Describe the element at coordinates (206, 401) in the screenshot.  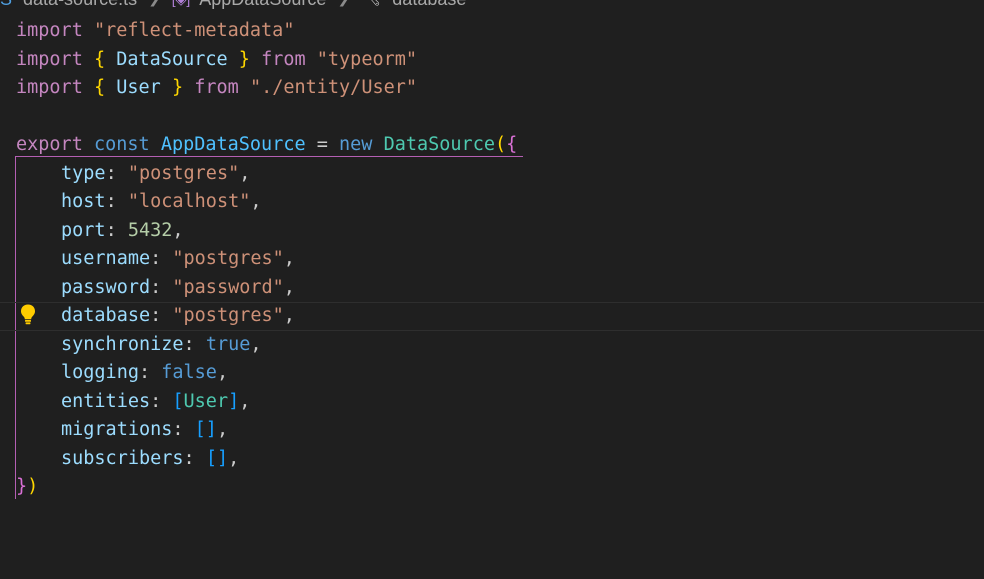
I see `class-name: User` at that location.